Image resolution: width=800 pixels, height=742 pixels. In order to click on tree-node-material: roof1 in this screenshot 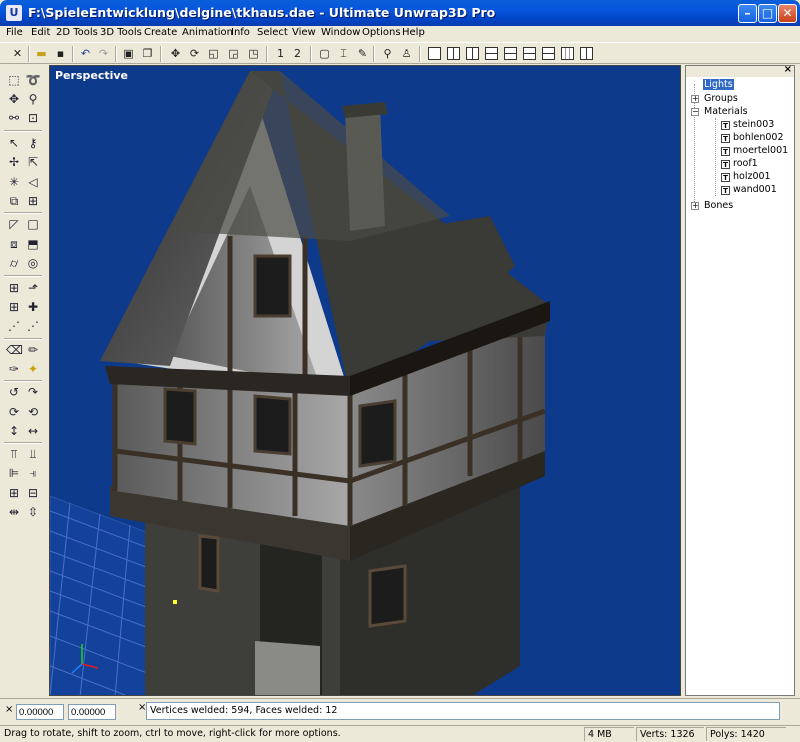, I will do `click(745, 163)`.